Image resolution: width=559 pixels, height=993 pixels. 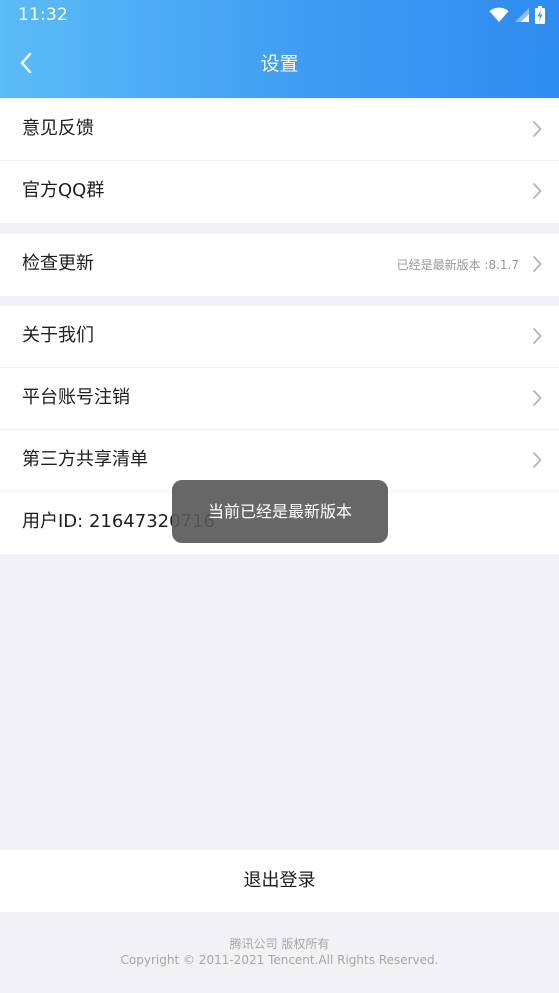 I want to click on settings-group-feedback: 意见反馈 官方QQ群, so click(x=279, y=161).